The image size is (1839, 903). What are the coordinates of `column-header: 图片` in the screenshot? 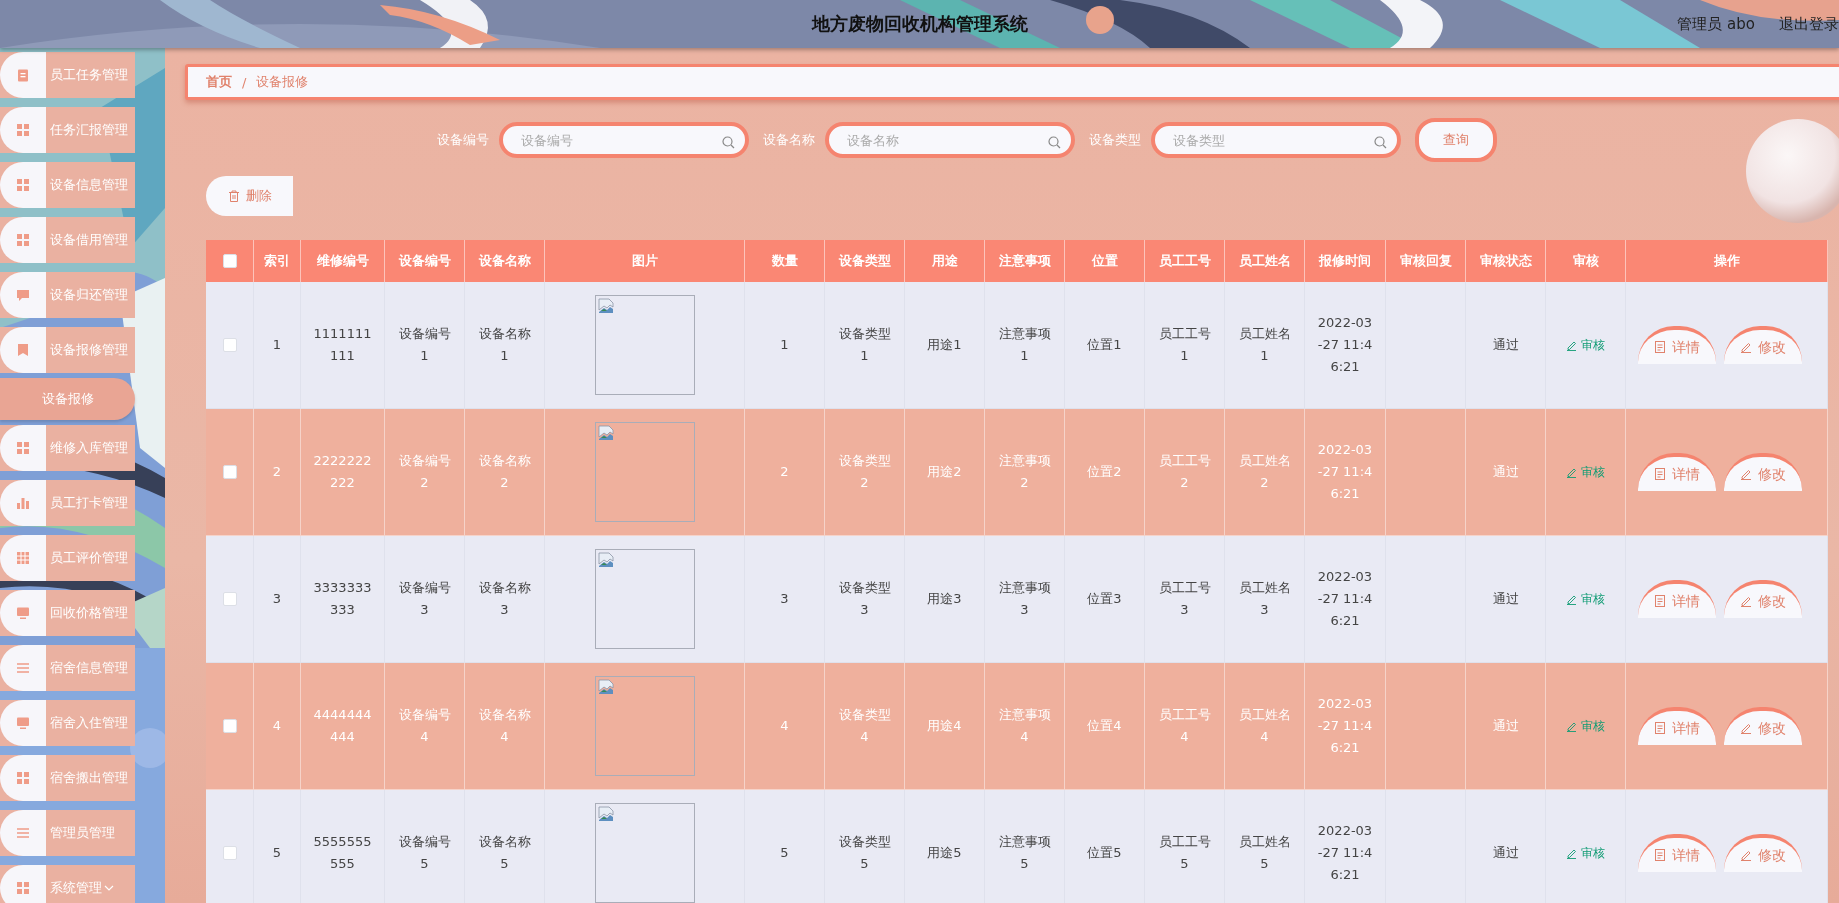 It's located at (645, 261).